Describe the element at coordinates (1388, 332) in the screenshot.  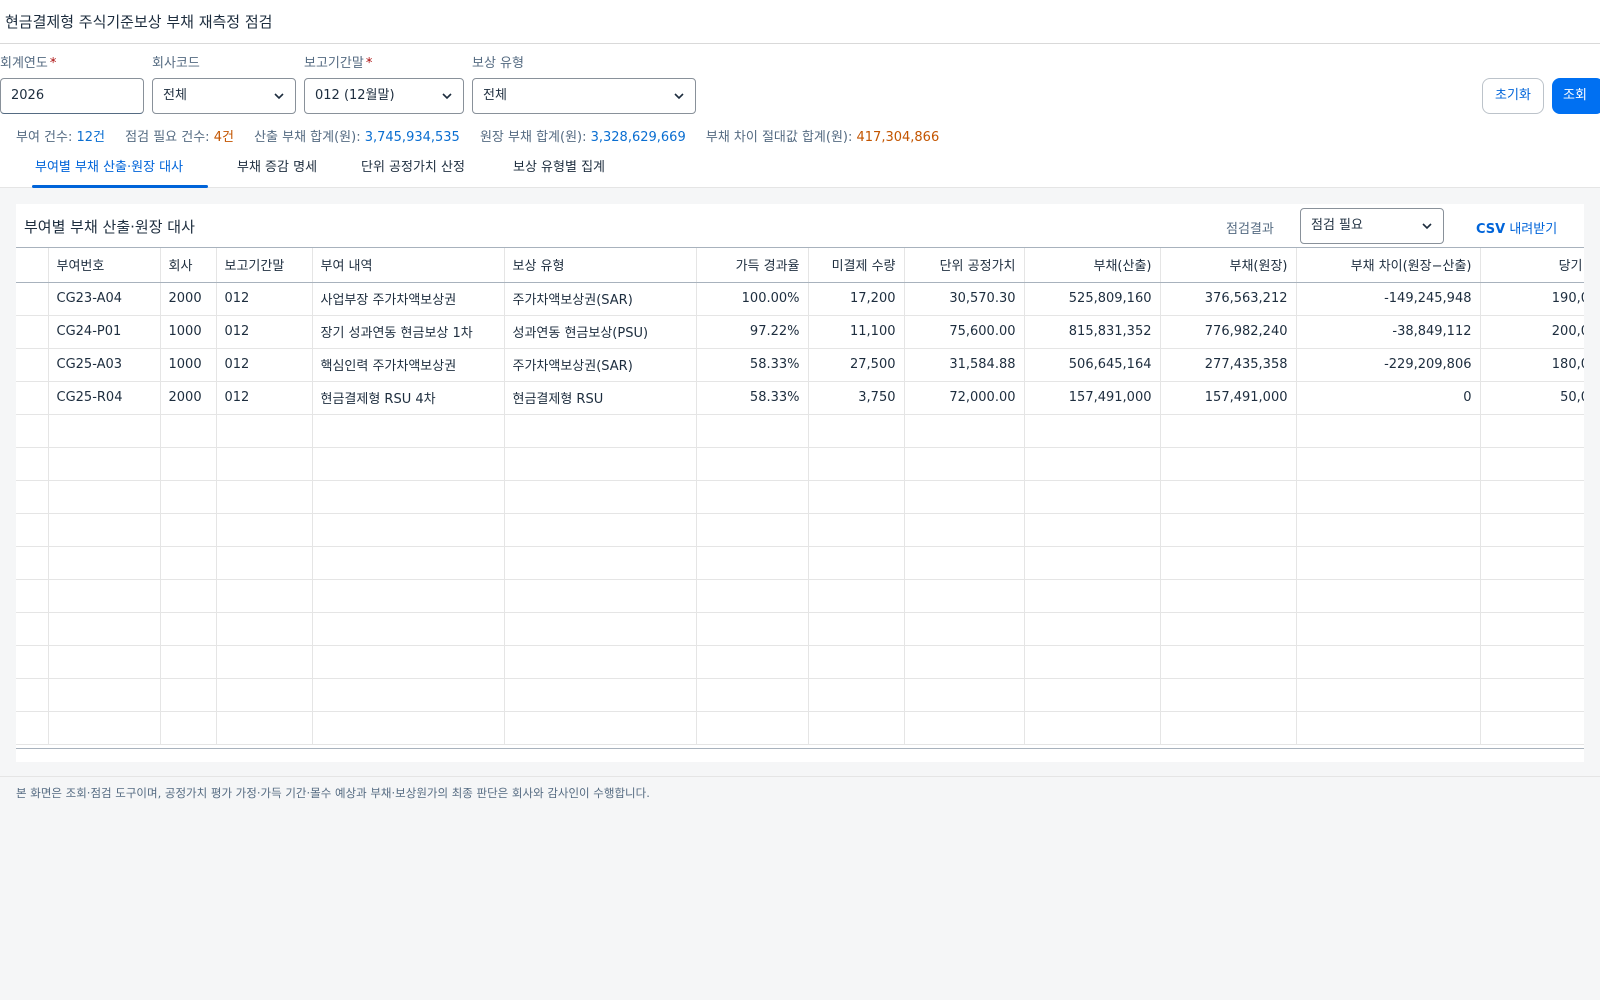
I see `diff-cell: -38,849,112` at that location.